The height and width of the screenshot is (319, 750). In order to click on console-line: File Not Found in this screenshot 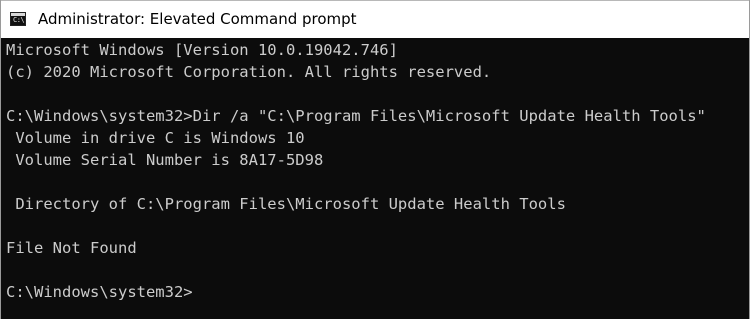, I will do `click(71, 248)`.